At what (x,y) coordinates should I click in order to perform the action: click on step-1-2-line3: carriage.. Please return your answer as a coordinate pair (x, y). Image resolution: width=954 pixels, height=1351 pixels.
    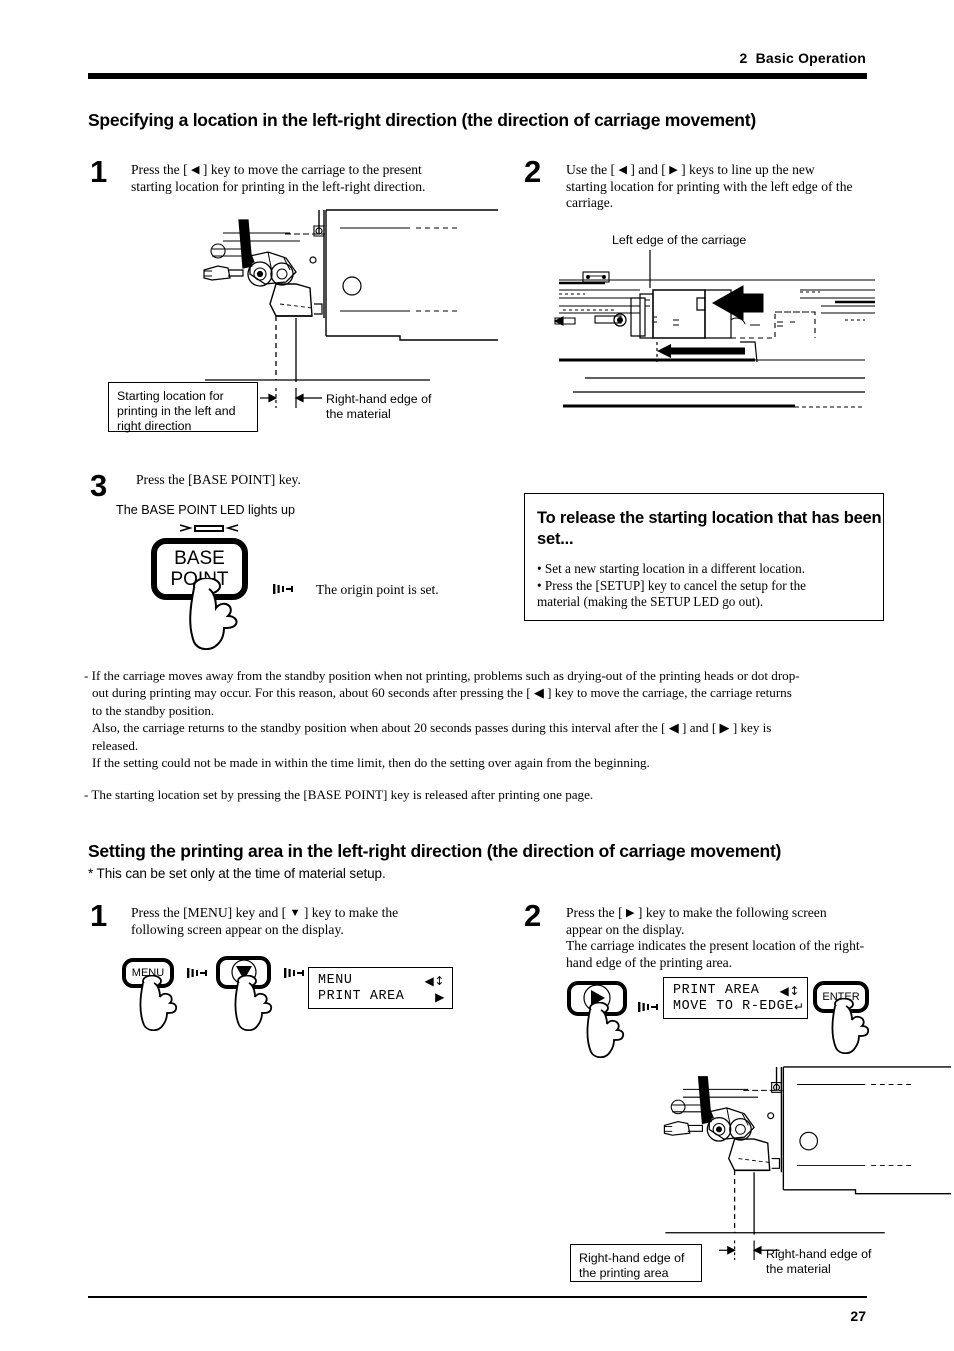
    Looking at the image, I should click on (590, 202).